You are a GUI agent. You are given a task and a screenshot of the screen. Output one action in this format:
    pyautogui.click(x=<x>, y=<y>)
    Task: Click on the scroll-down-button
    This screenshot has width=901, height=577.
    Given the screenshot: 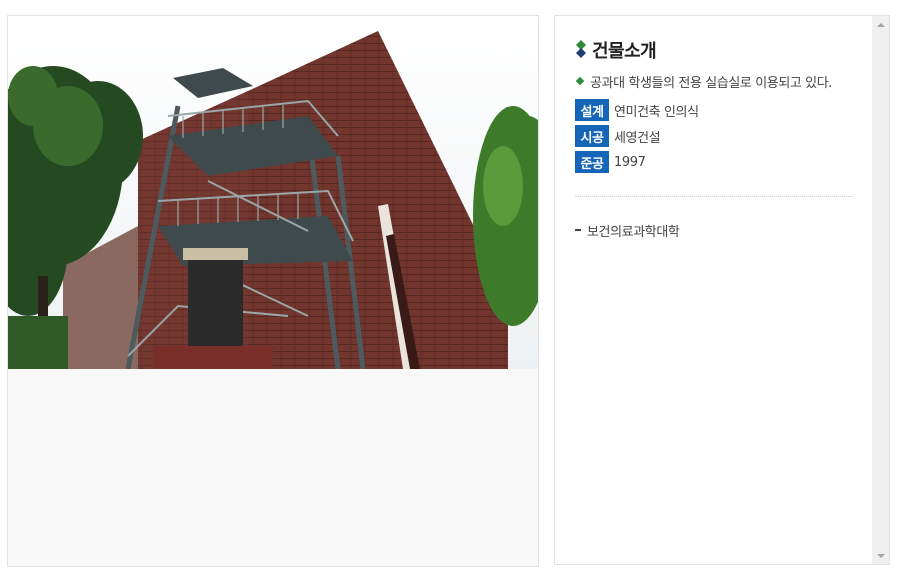 What is the action you would take?
    pyautogui.click(x=880, y=555)
    